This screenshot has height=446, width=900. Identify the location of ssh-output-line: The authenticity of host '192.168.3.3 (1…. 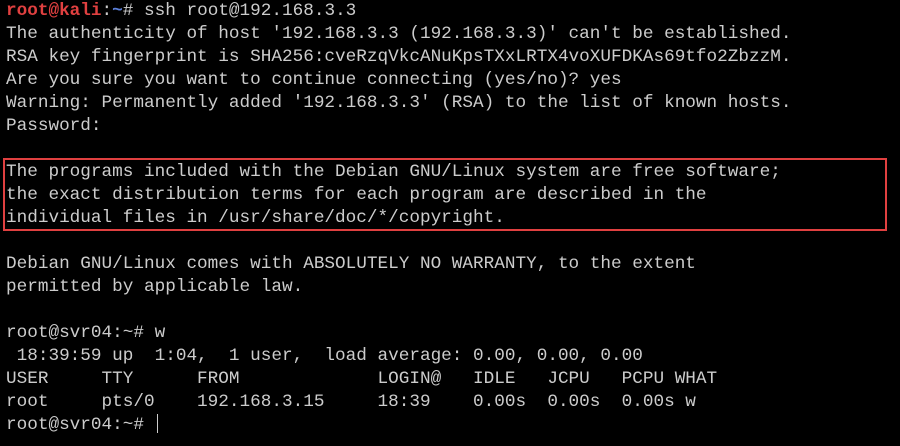
(399, 34).